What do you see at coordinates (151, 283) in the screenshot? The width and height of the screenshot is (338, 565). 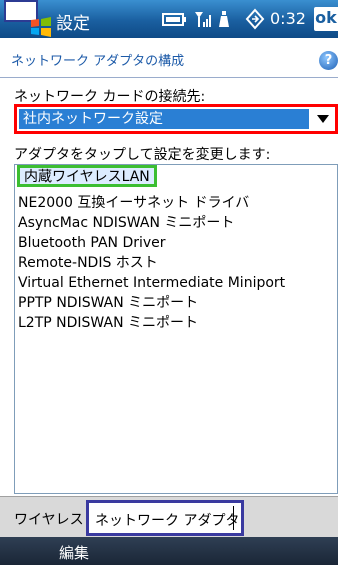 I see `adapter-item-virtual-ethernet: Virtual Ethernet Intermediate Miniport` at bounding box center [151, 283].